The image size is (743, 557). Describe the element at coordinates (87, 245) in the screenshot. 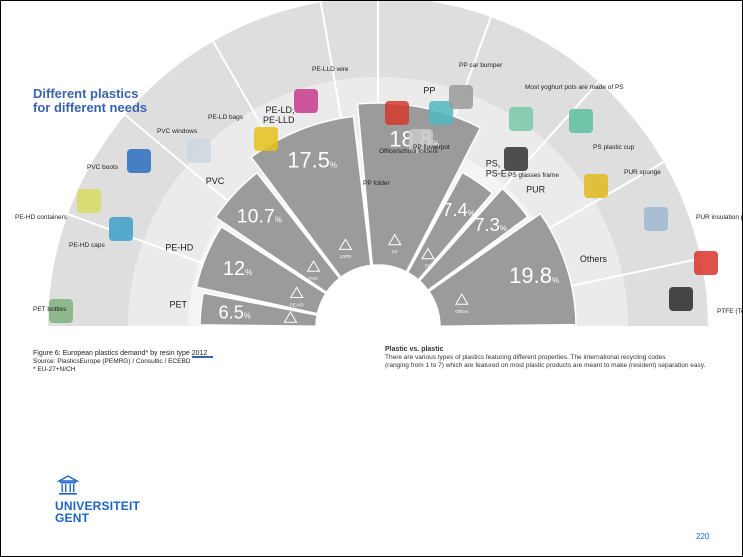

I see `use-label: PE-HD caps` at that location.